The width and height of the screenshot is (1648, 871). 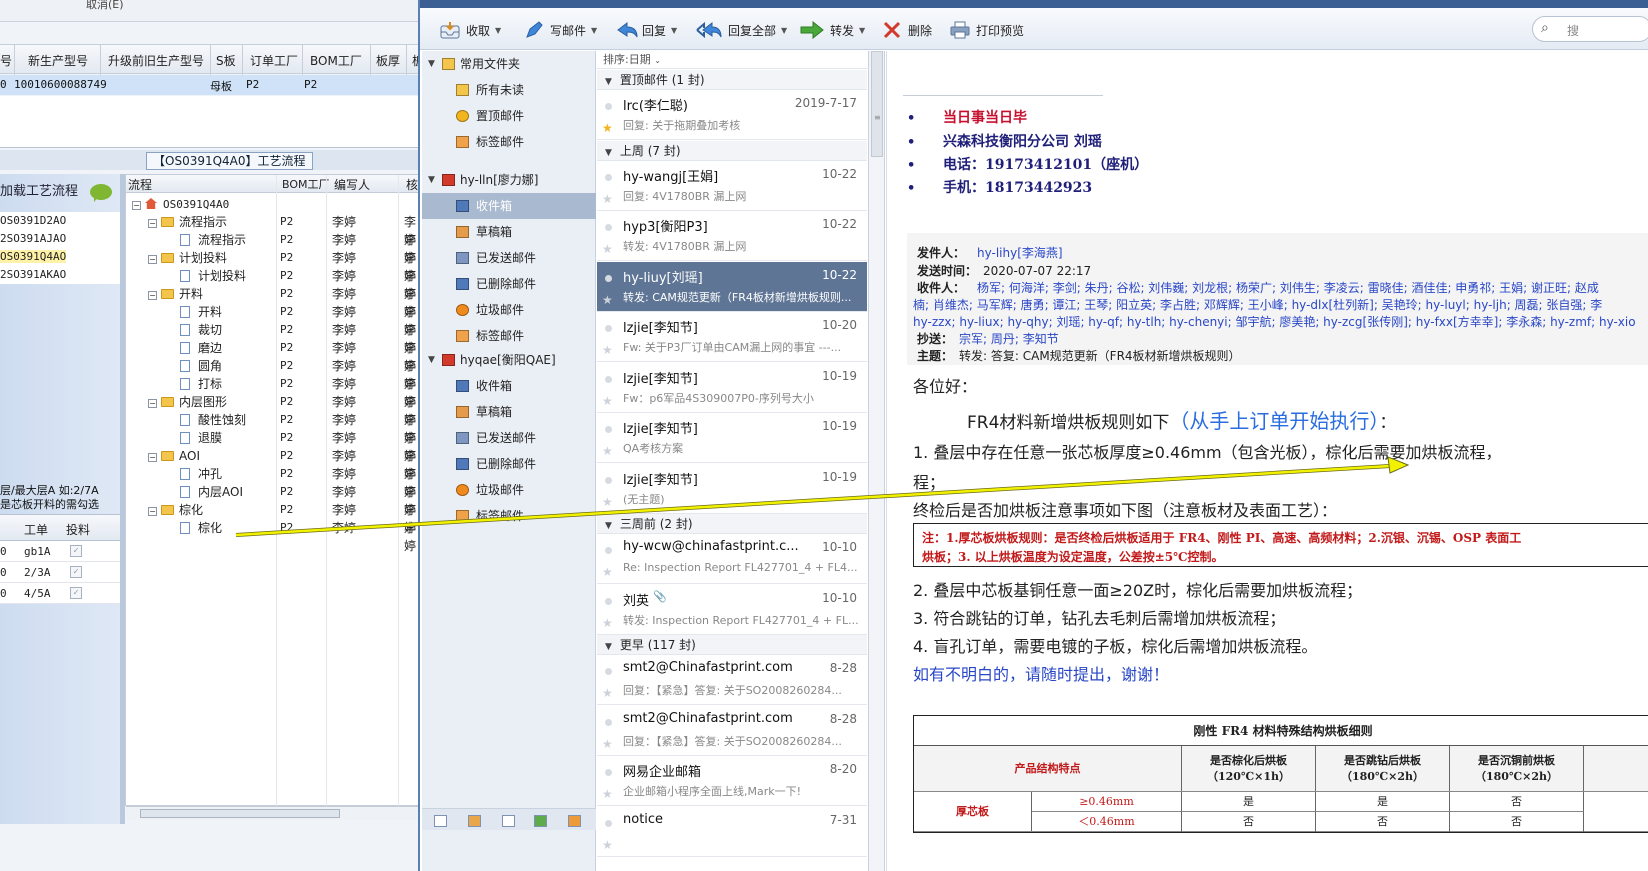 I want to click on grid-col-thickness: 板厚, so click(x=388, y=60).